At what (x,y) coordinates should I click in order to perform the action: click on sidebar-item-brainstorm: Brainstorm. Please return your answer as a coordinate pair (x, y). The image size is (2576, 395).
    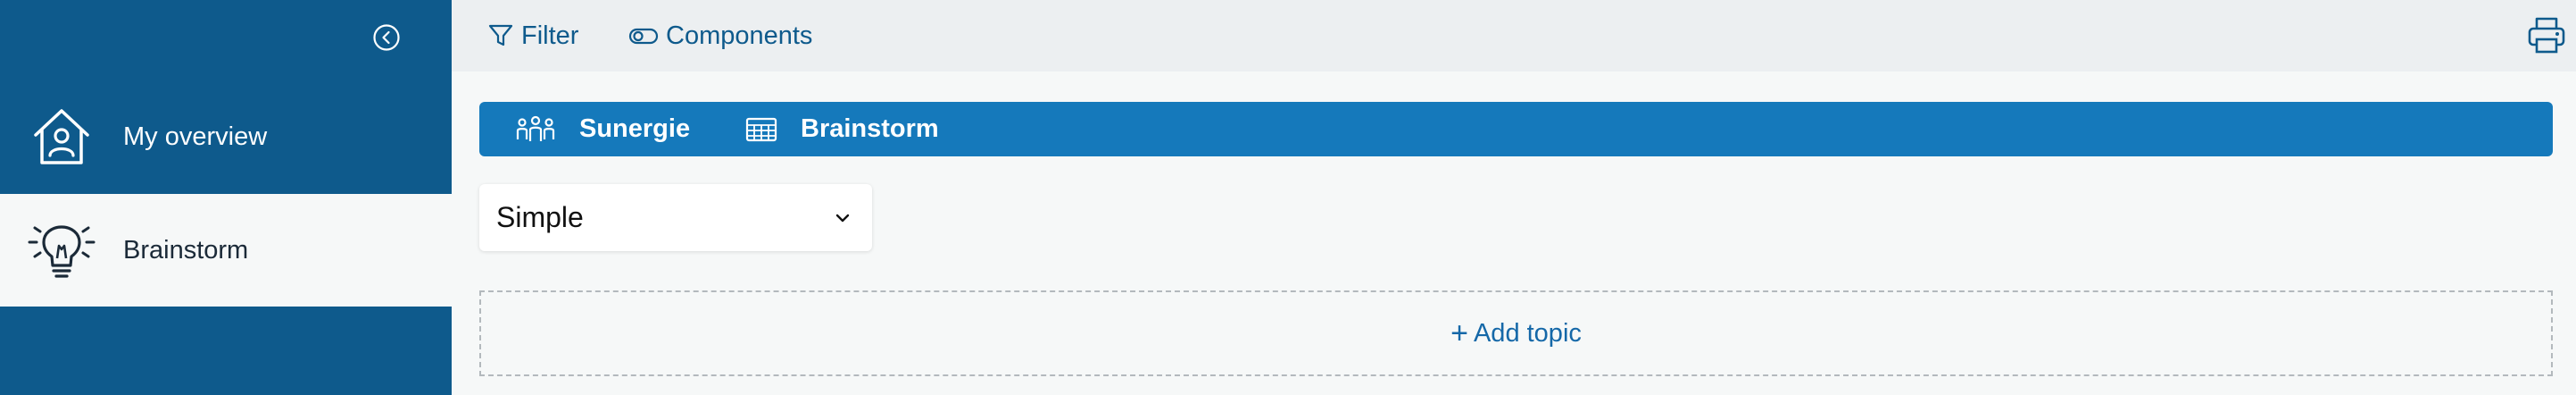
    Looking at the image, I should click on (226, 250).